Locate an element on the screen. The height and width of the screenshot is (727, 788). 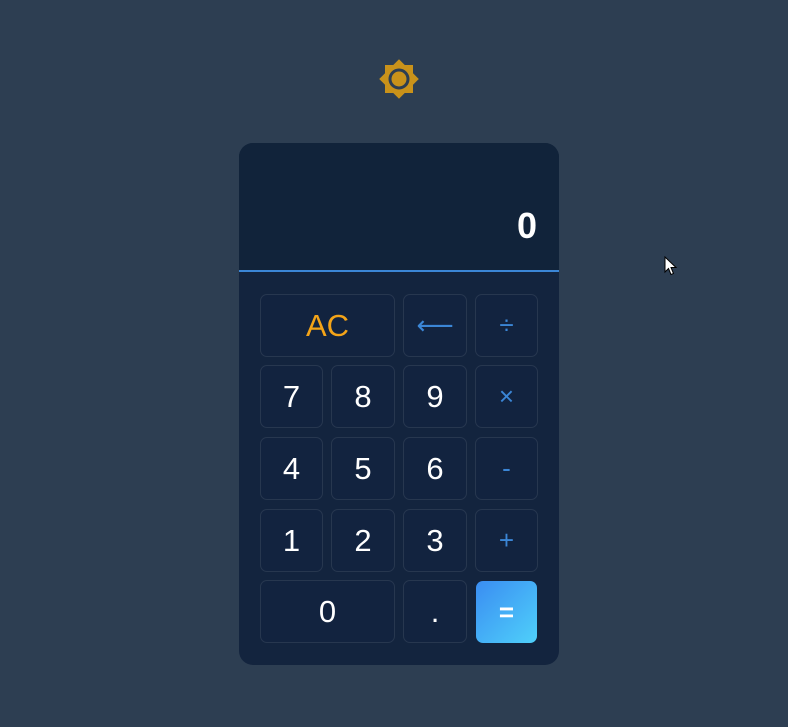
display-value: 0 is located at coordinates (526, 225).